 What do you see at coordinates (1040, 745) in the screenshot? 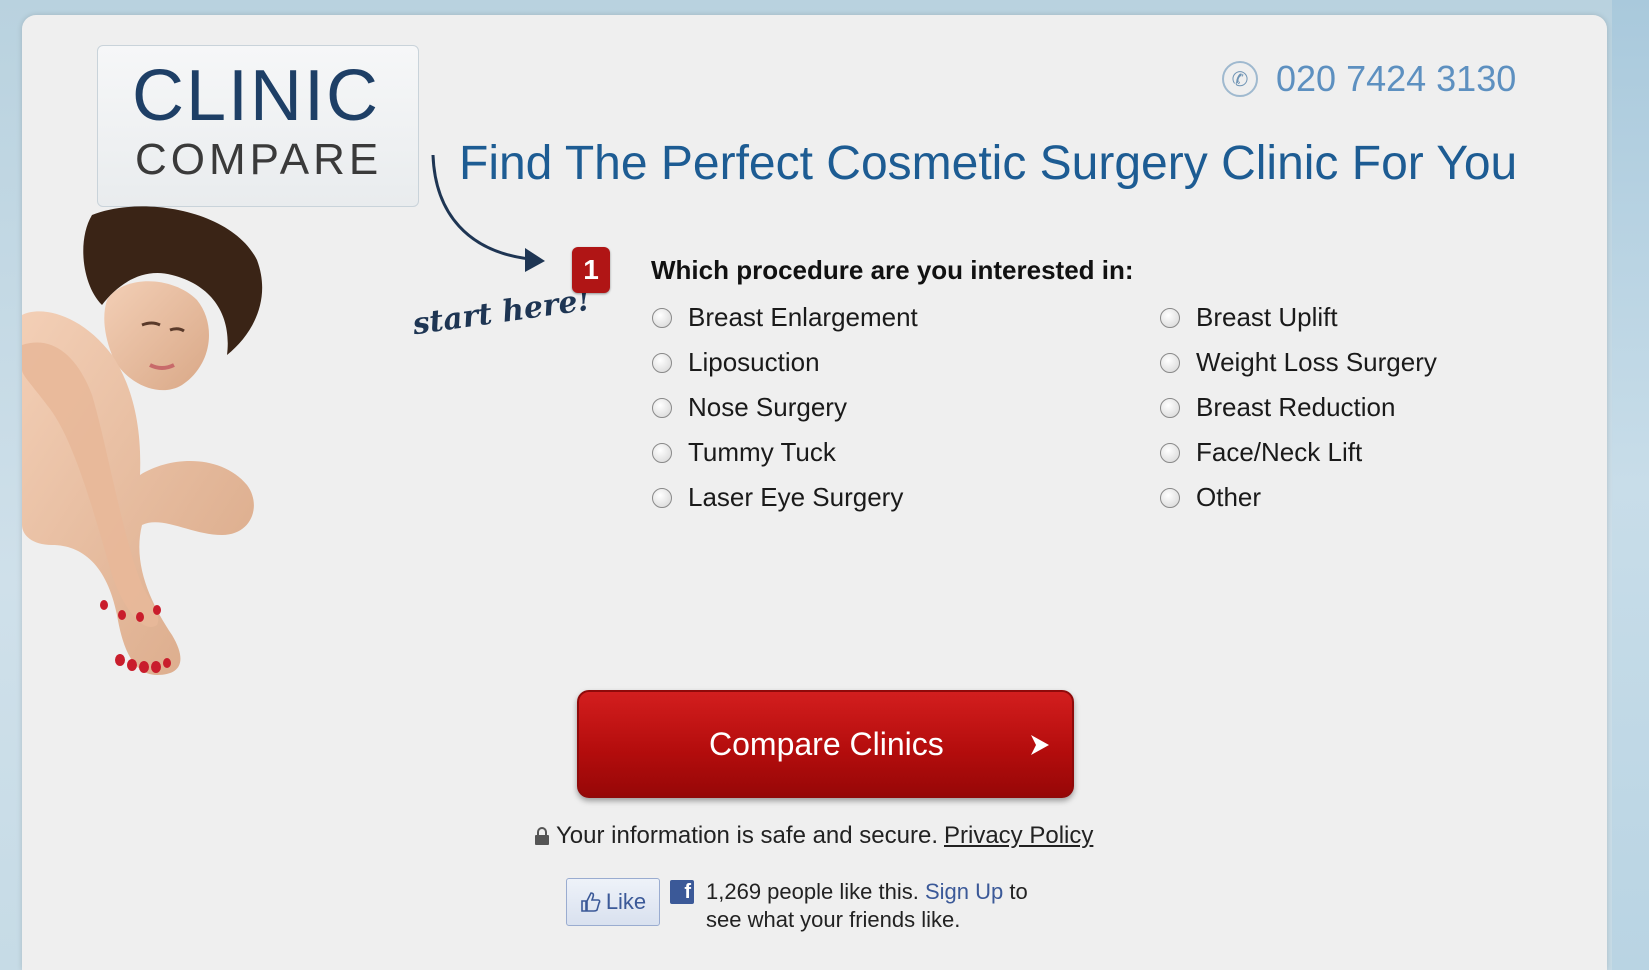
I see `chevron-right-icon` at bounding box center [1040, 745].